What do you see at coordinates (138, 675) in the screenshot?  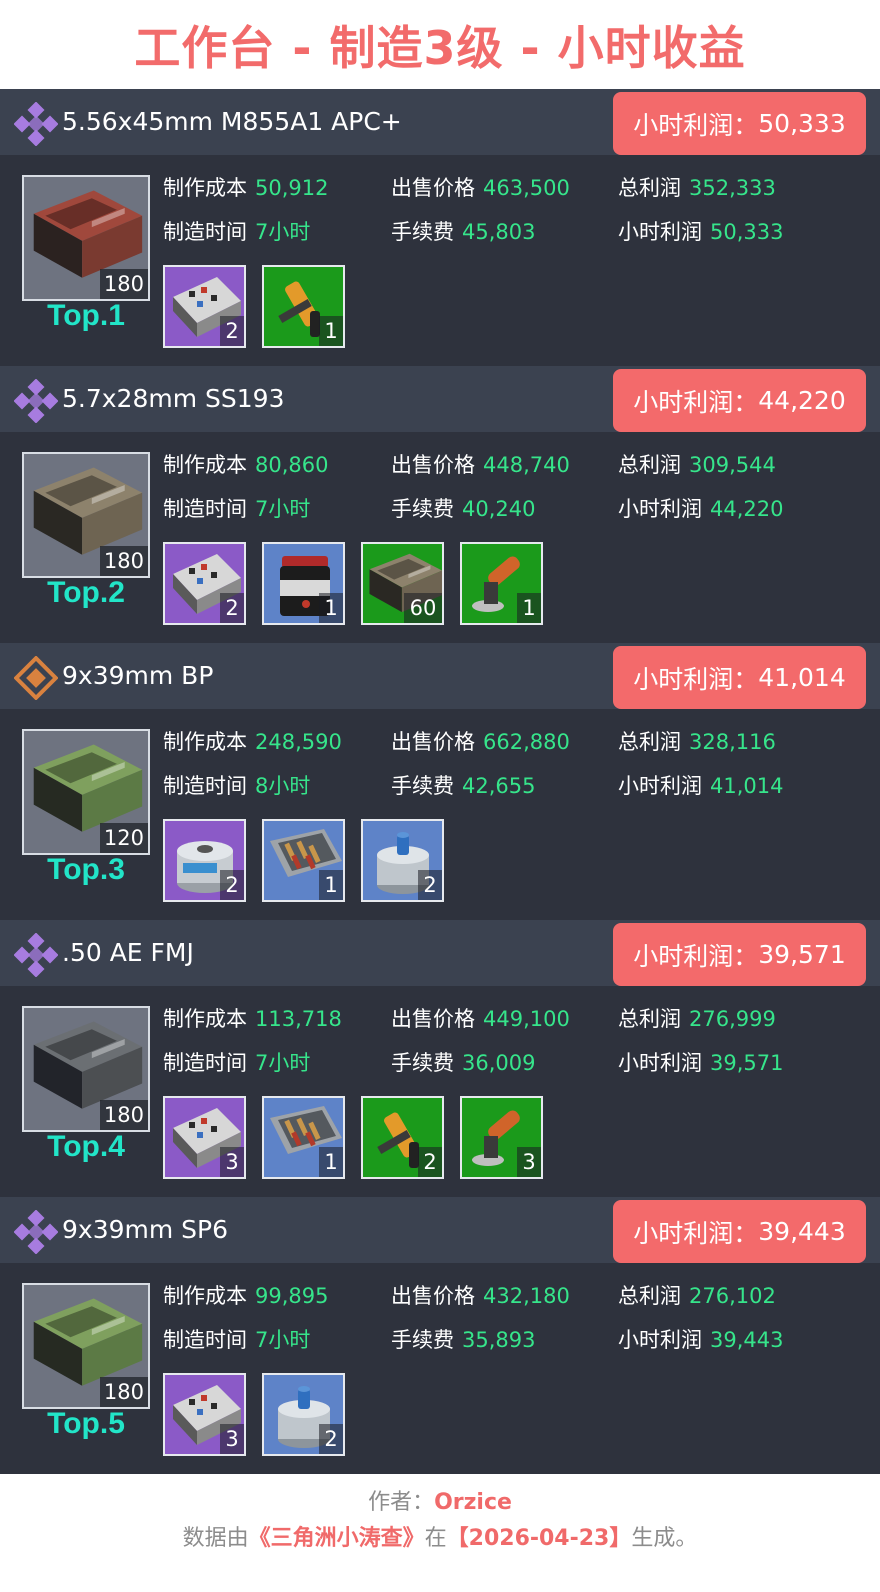 I see `item-name: 9x39mm BP` at bounding box center [138, 675].